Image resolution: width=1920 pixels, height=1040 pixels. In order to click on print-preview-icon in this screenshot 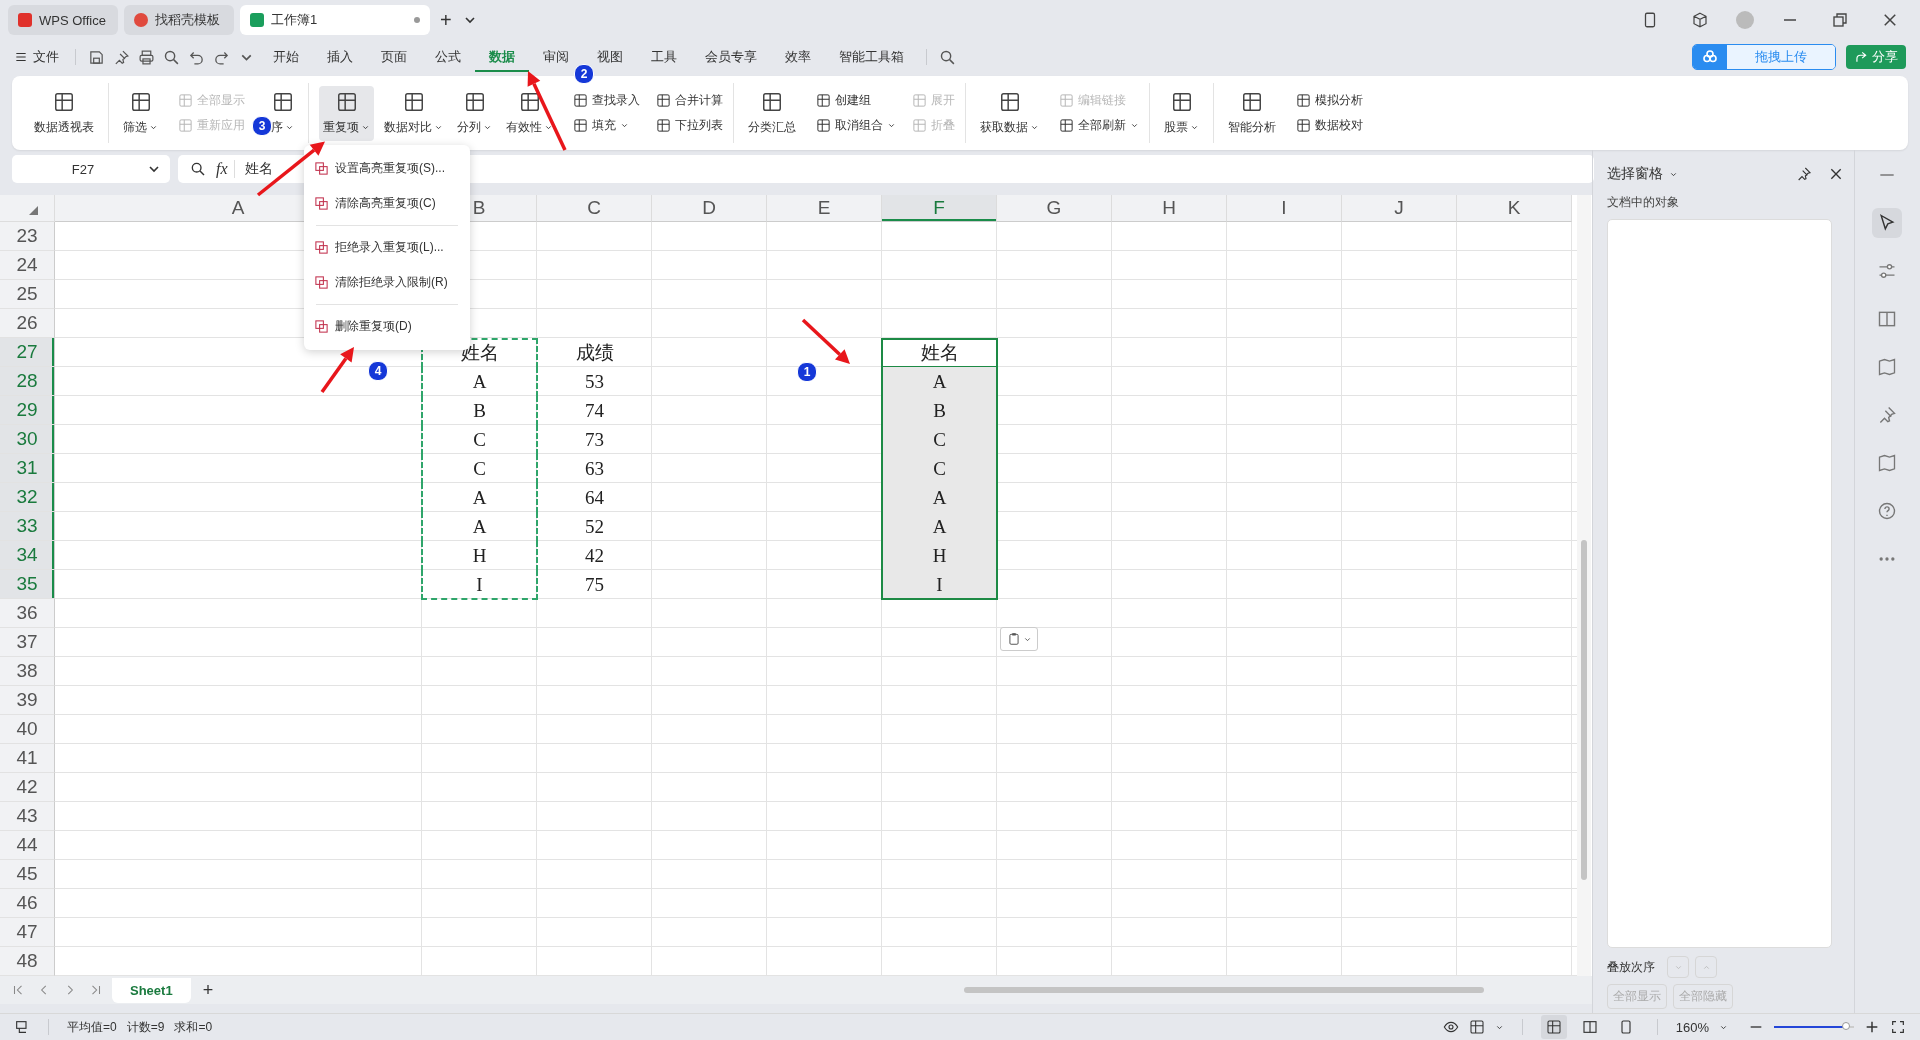, I will do `click(171, 57)`.